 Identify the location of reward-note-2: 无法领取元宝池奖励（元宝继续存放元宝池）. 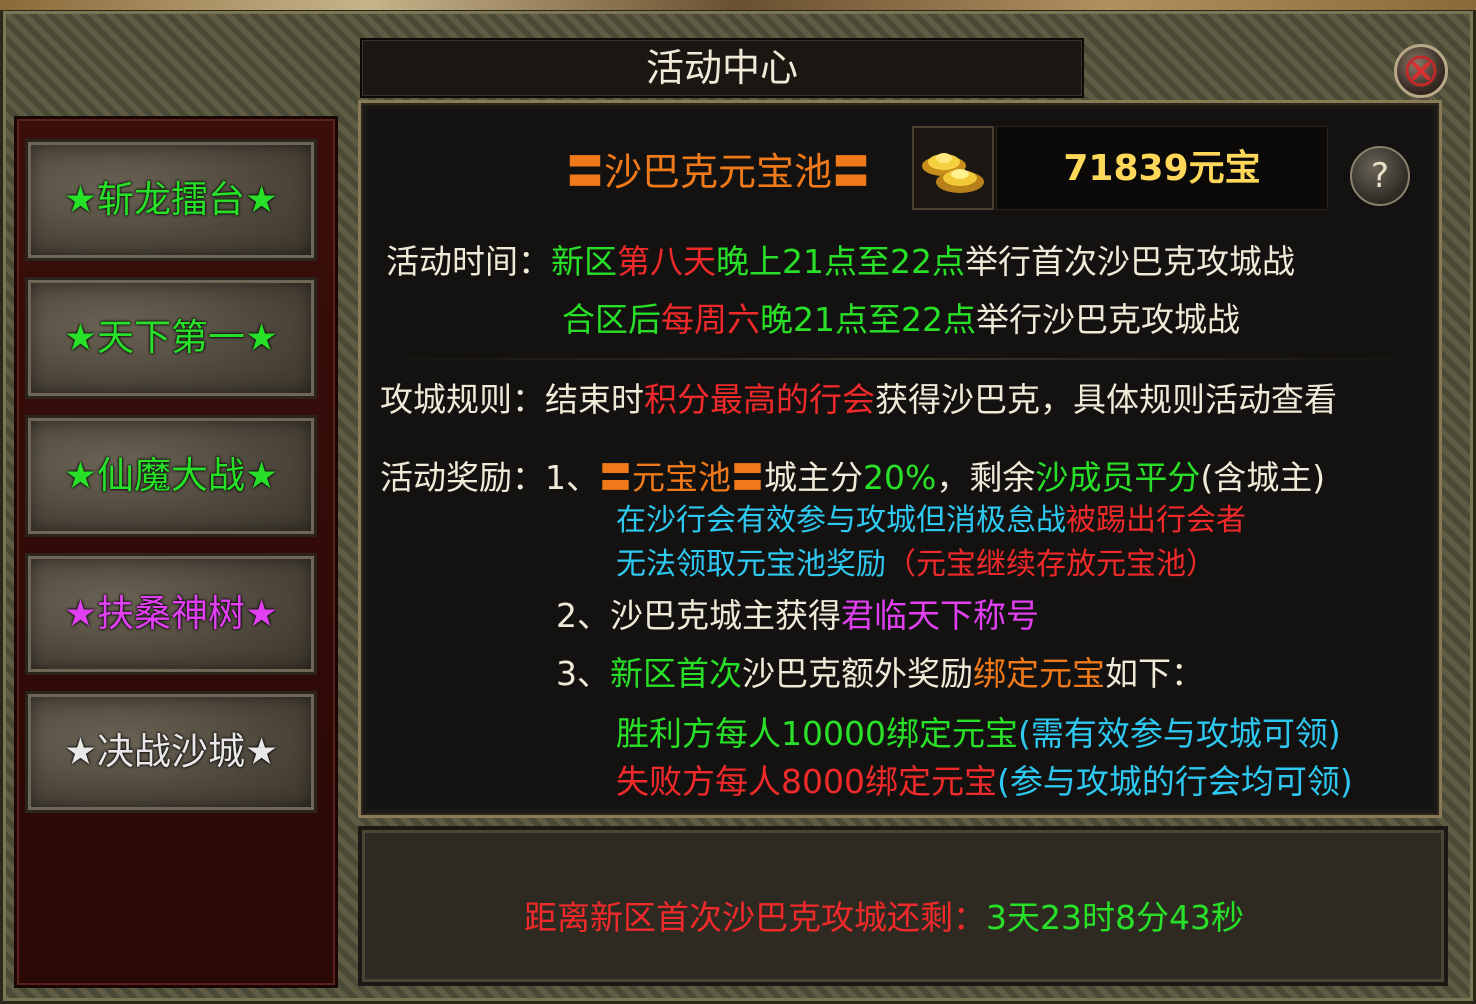
(916, 565).